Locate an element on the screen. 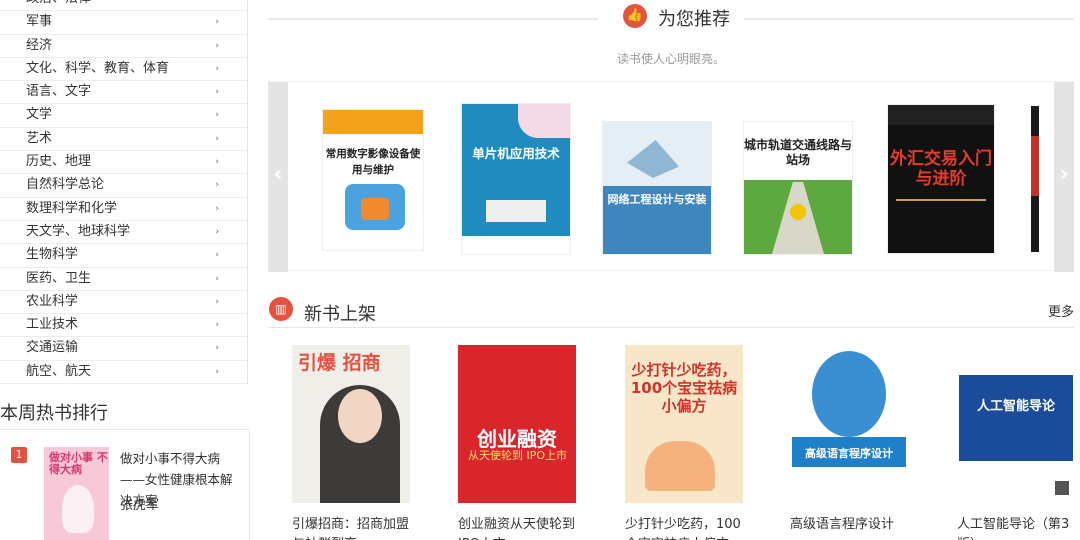 The height and width of the screenshot is (540, 1080). category-item: 工业技术 › is located at coordinates (123, 326).